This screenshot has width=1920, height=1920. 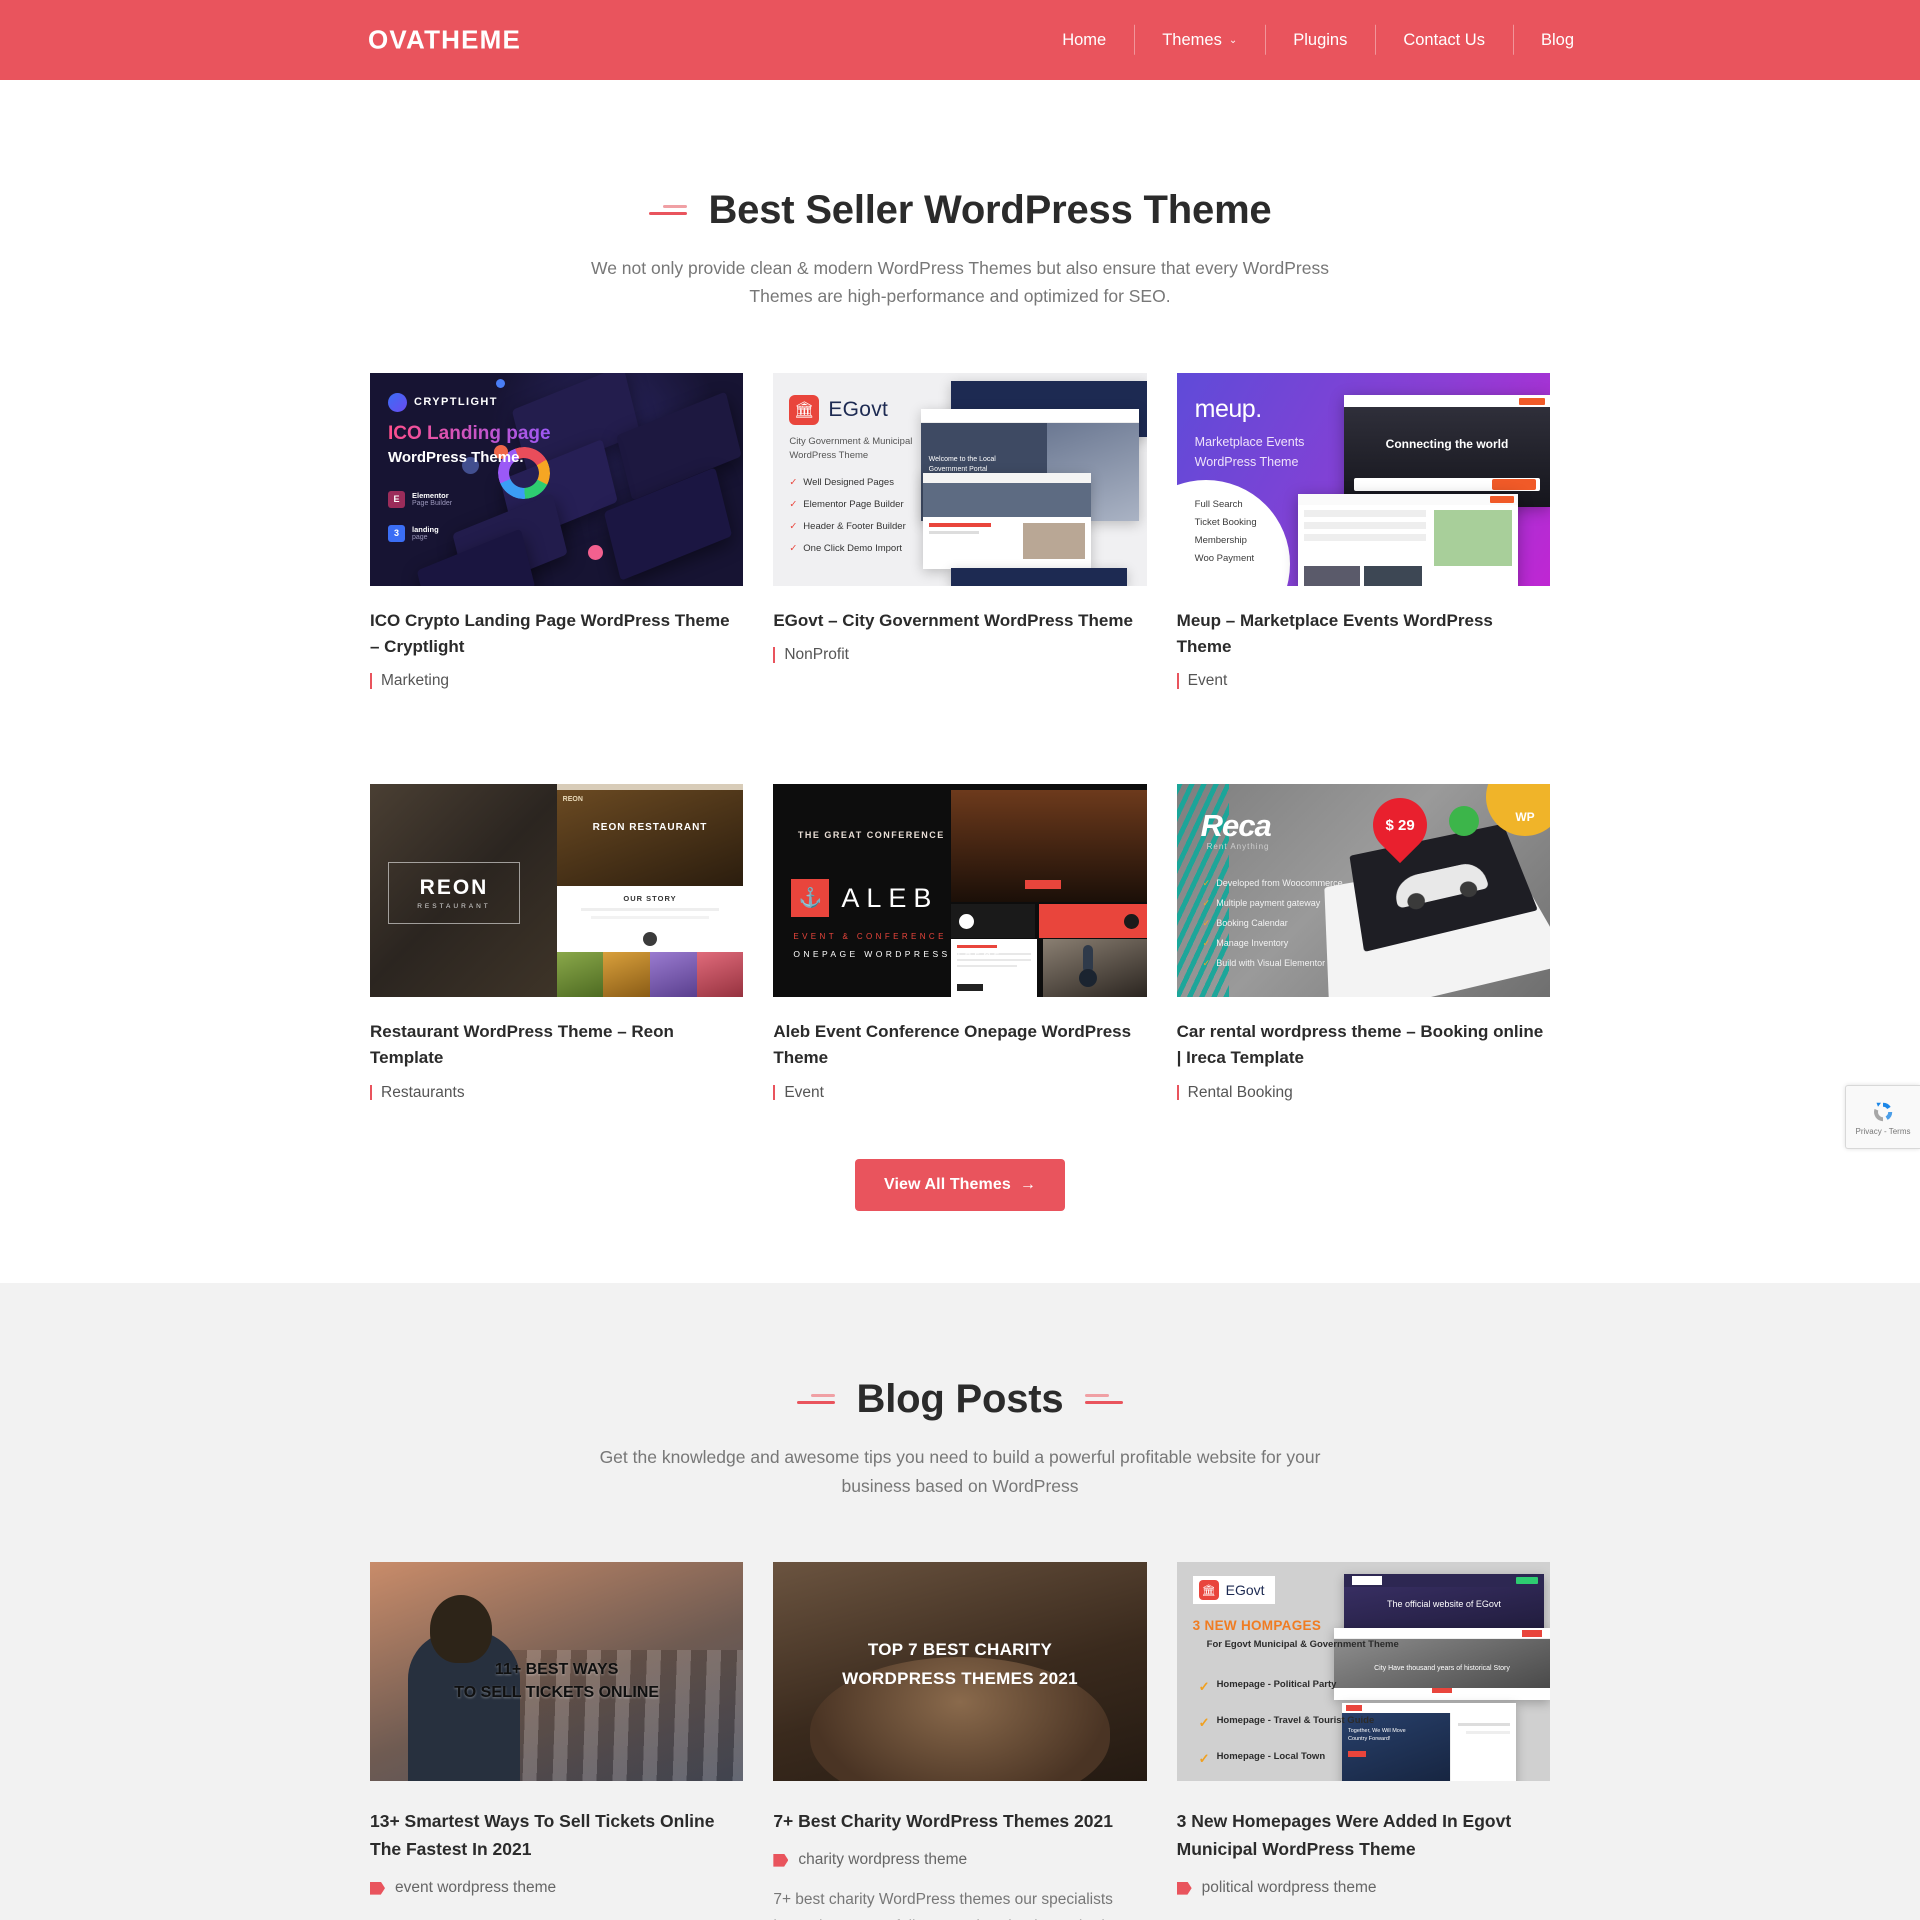 I want to click on charity-artwork: TOP 7 BEST CHARITY WORDPRESS THEMES 2021, so click(x=960, y=1672).